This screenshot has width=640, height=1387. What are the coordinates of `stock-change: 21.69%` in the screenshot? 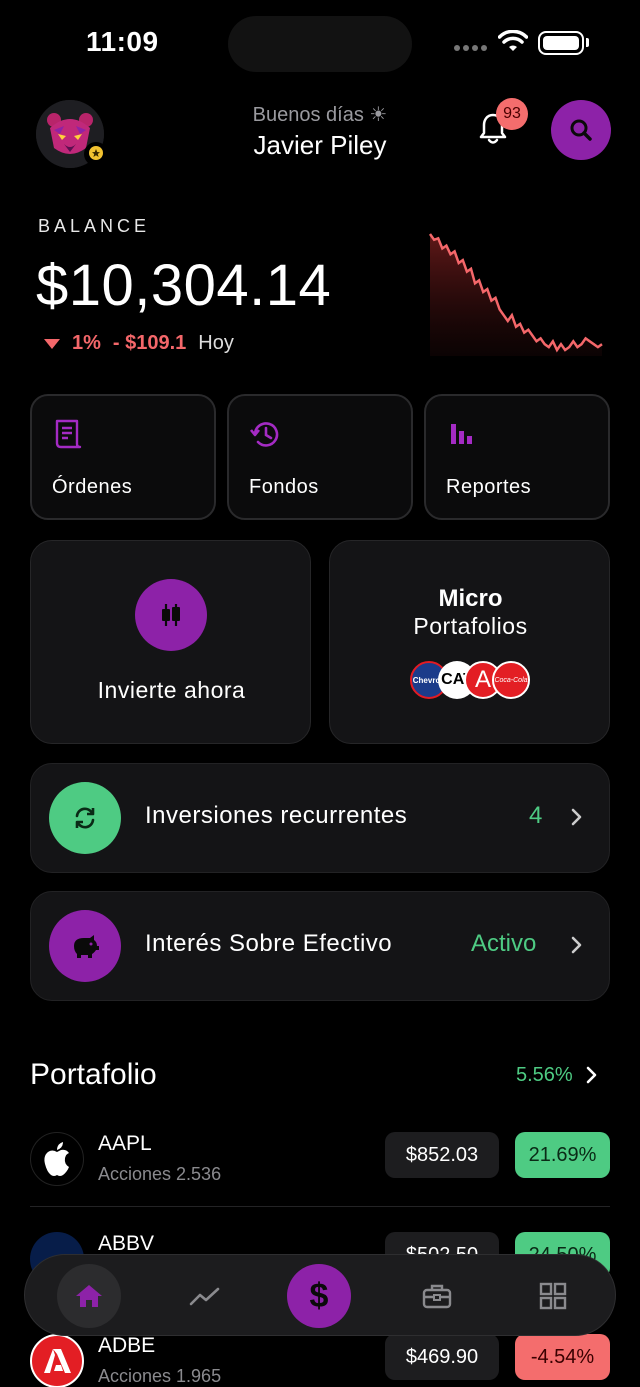 It's located at (562, 1155).